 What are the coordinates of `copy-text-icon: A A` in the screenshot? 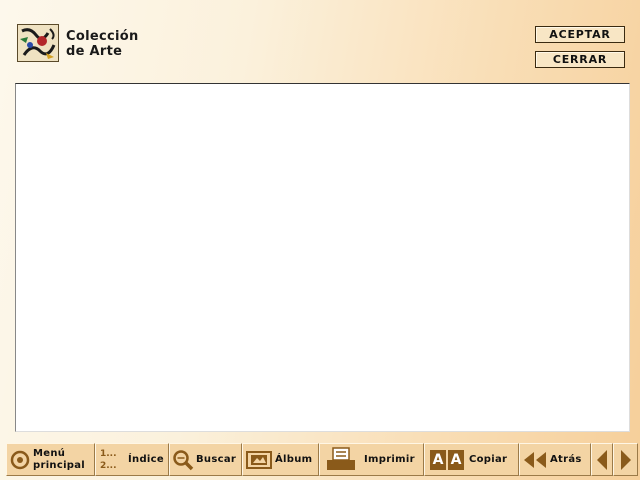 It's located at (447, 459).